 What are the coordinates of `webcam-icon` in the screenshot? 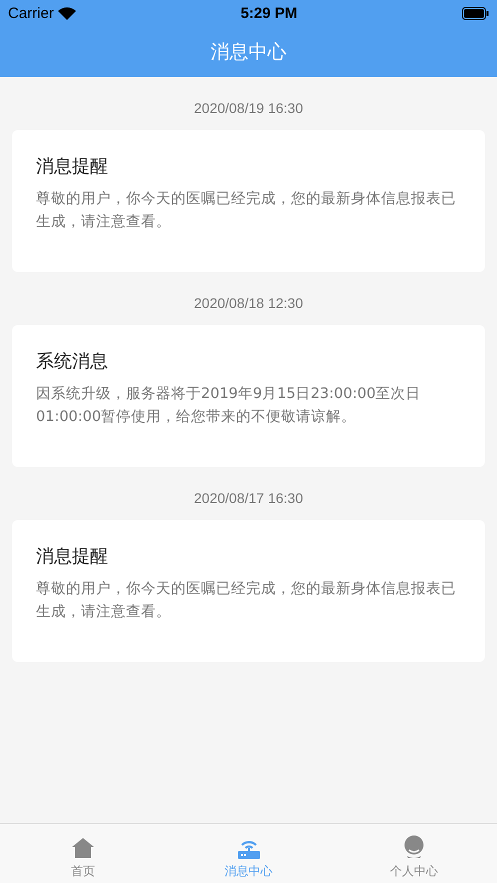 It's located at (414, 847).